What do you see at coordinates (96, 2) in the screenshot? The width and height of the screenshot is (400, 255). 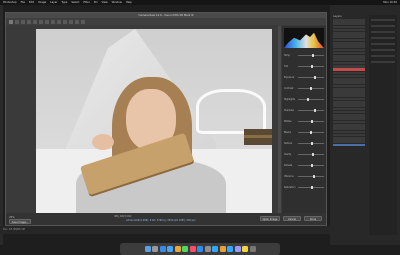 I see `menu-3d: 3D` at bounding box center [96, 2].